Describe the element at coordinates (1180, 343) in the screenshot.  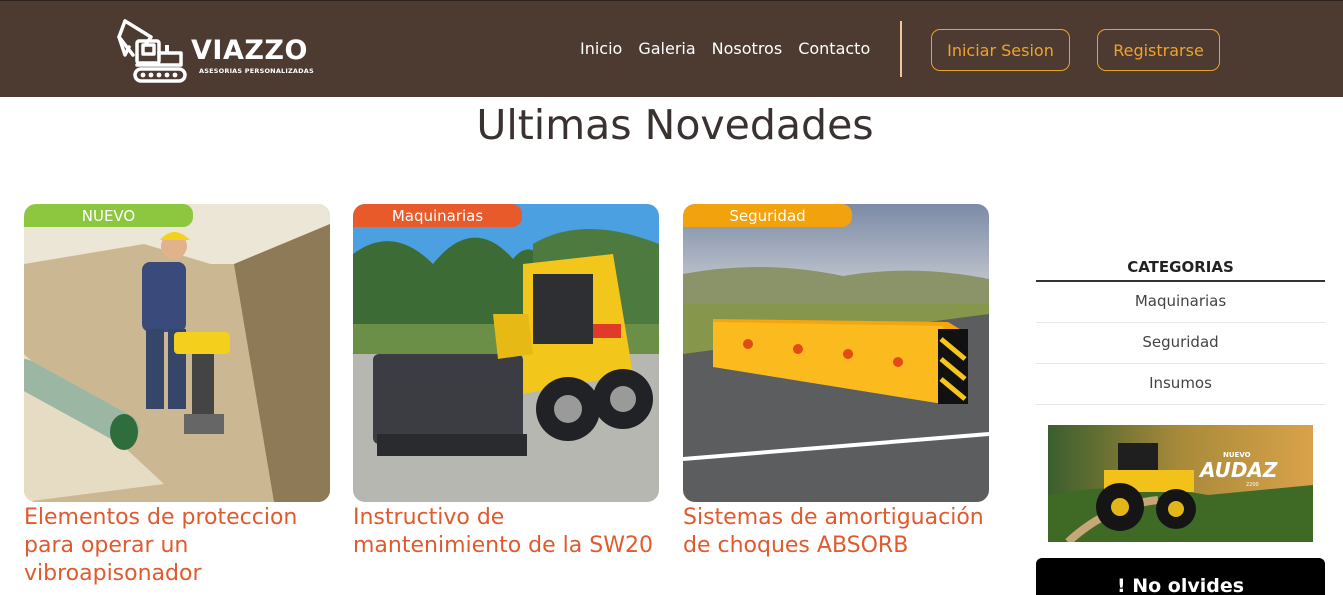
I see `category-item-seguridad: Seguridad` at that location.